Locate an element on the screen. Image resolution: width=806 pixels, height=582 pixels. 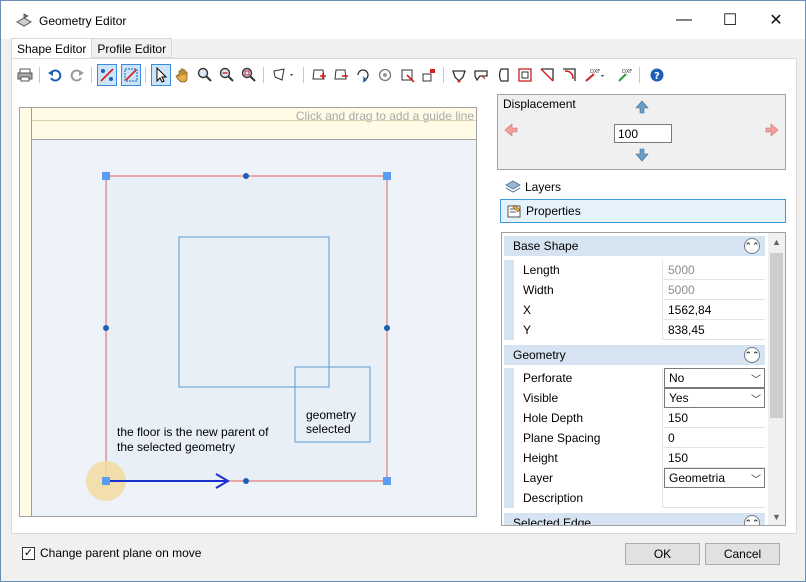
snap-off-icon is located at coordinates (131, 75).